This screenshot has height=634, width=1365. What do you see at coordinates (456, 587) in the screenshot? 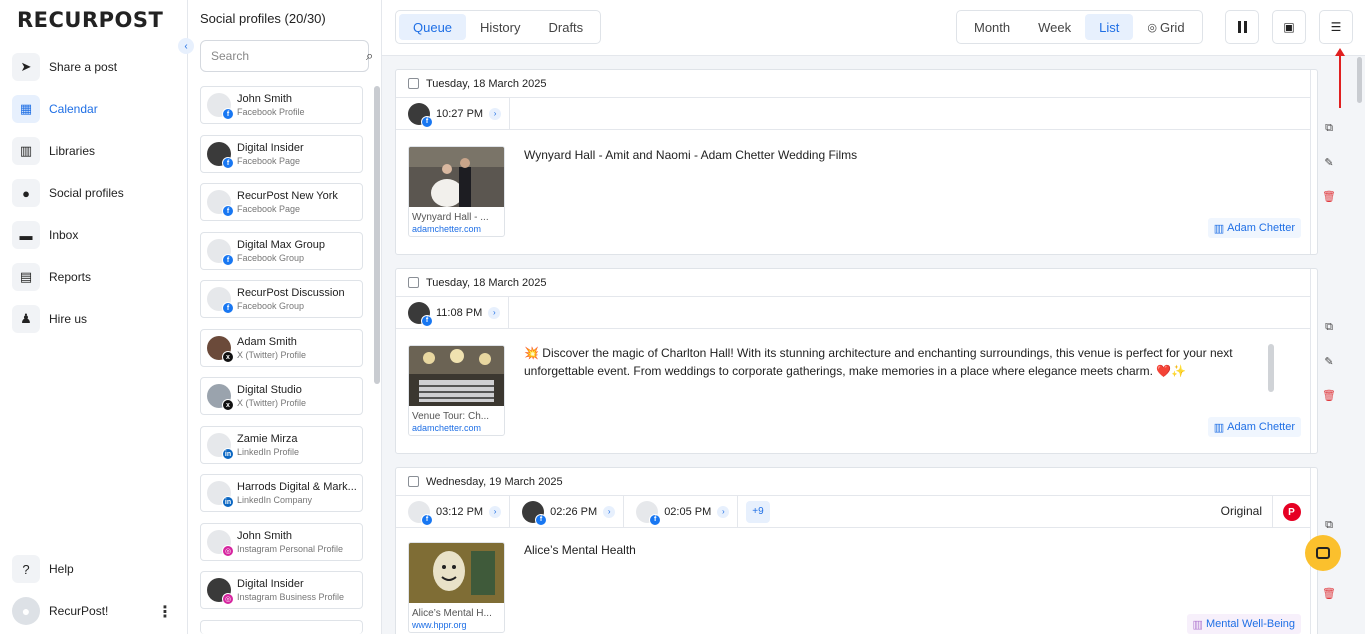
I see `link-preview-card: Alice’s Mental H... www.hppr.org` at bounding box center [456, 587].